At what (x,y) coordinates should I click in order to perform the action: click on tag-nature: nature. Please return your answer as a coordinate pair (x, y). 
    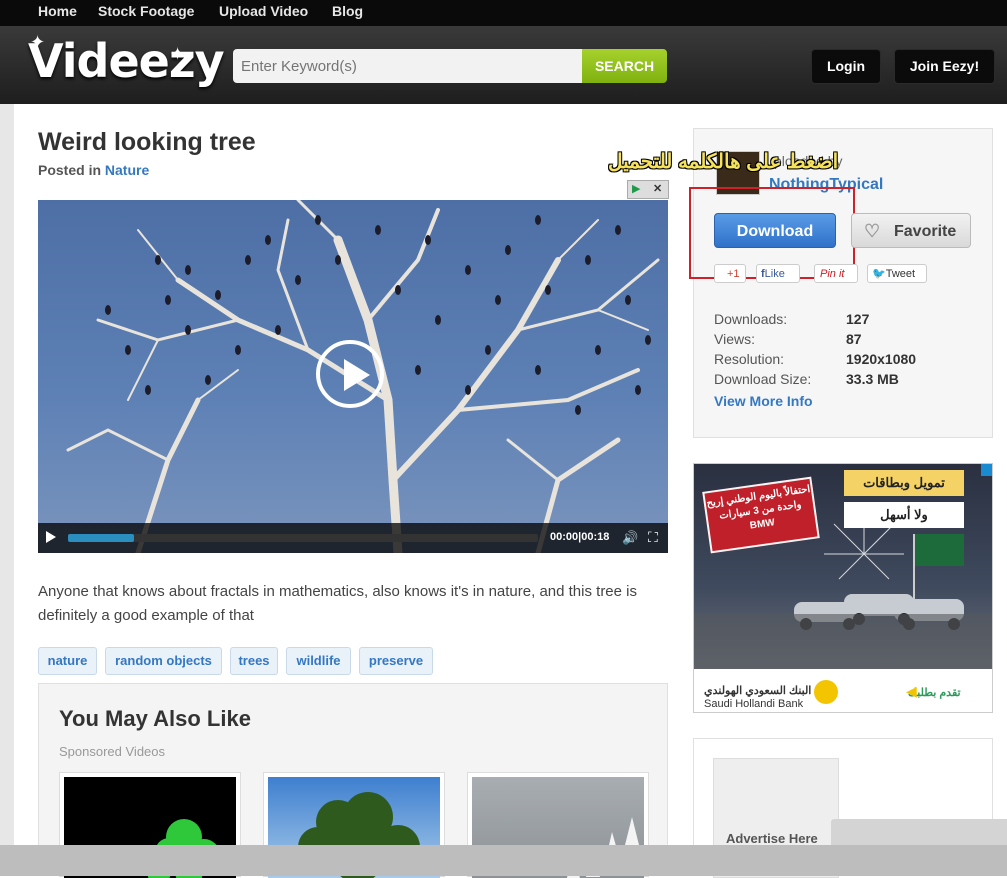
    Looking at the image, I should click on (67, 661).